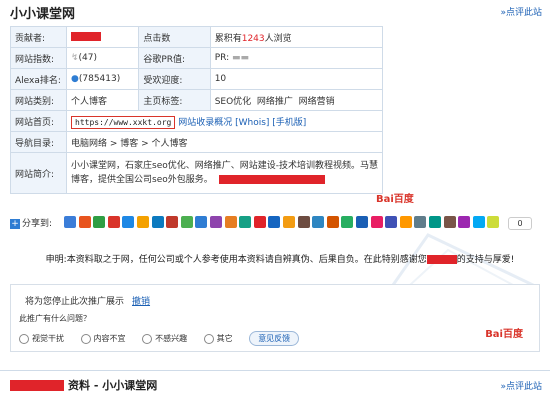 The height and width of the screenshot is (401, 550). I want to click on share-bar: + 分享到: 0, so click(271, 223).